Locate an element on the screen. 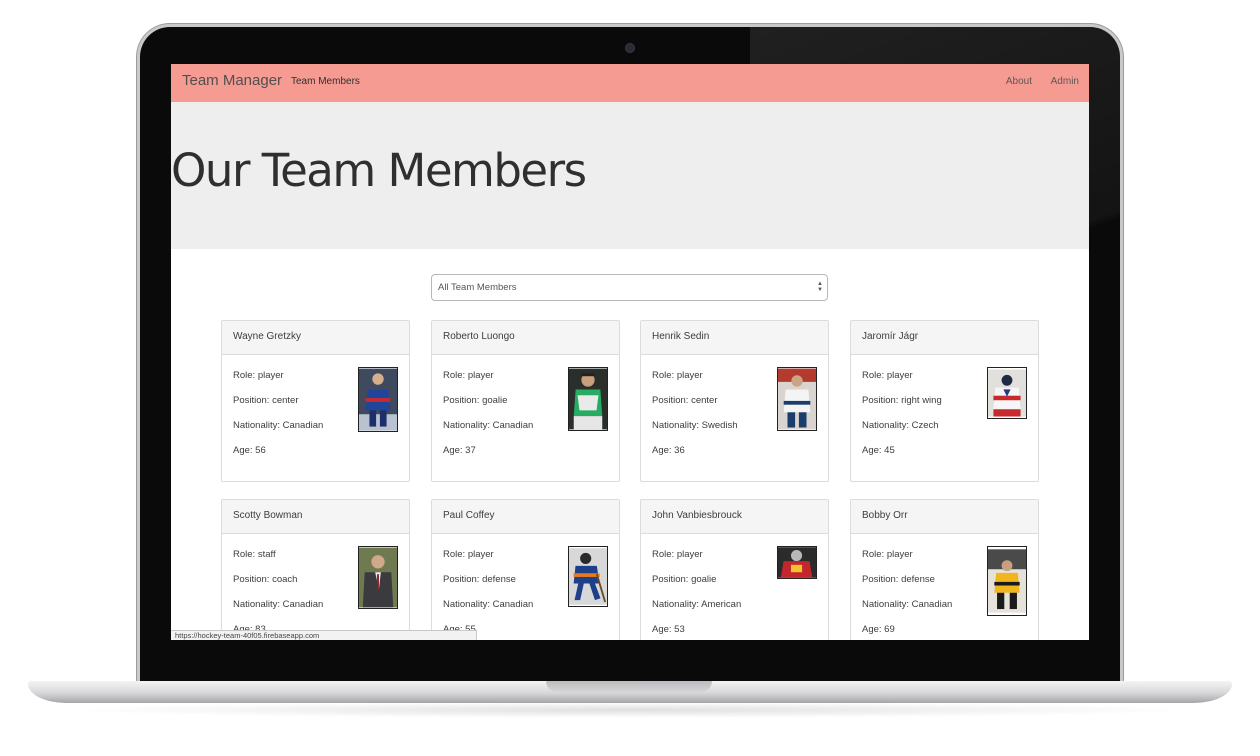  member-role: Role: staff is located at coordinates (254, 554).